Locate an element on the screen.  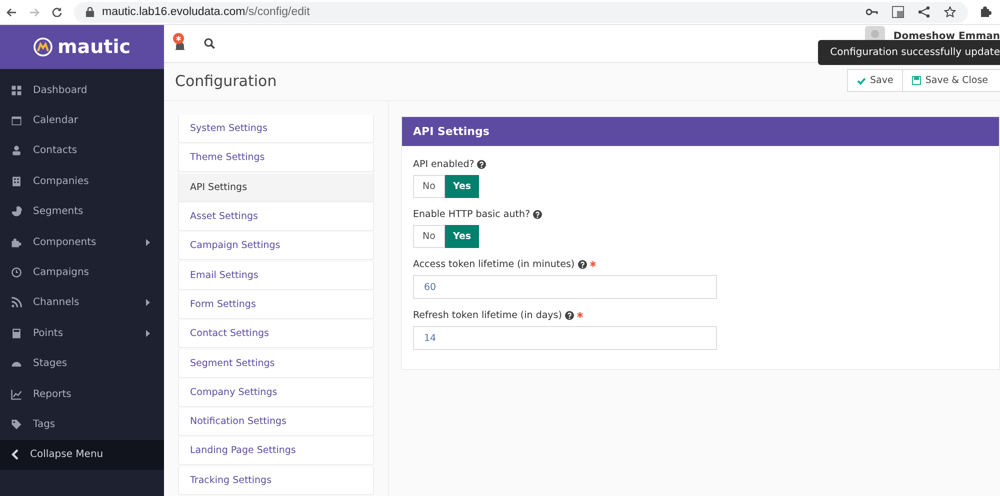
back-icon is located at coordinates (11, 12).